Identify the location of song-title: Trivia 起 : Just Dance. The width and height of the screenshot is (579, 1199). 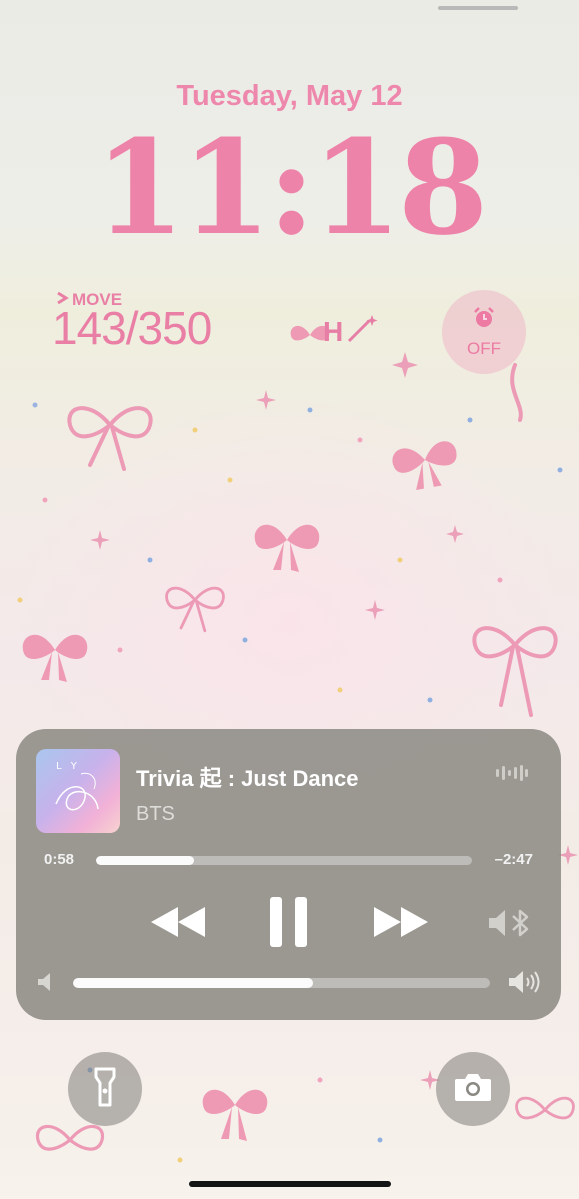
(247, 778).